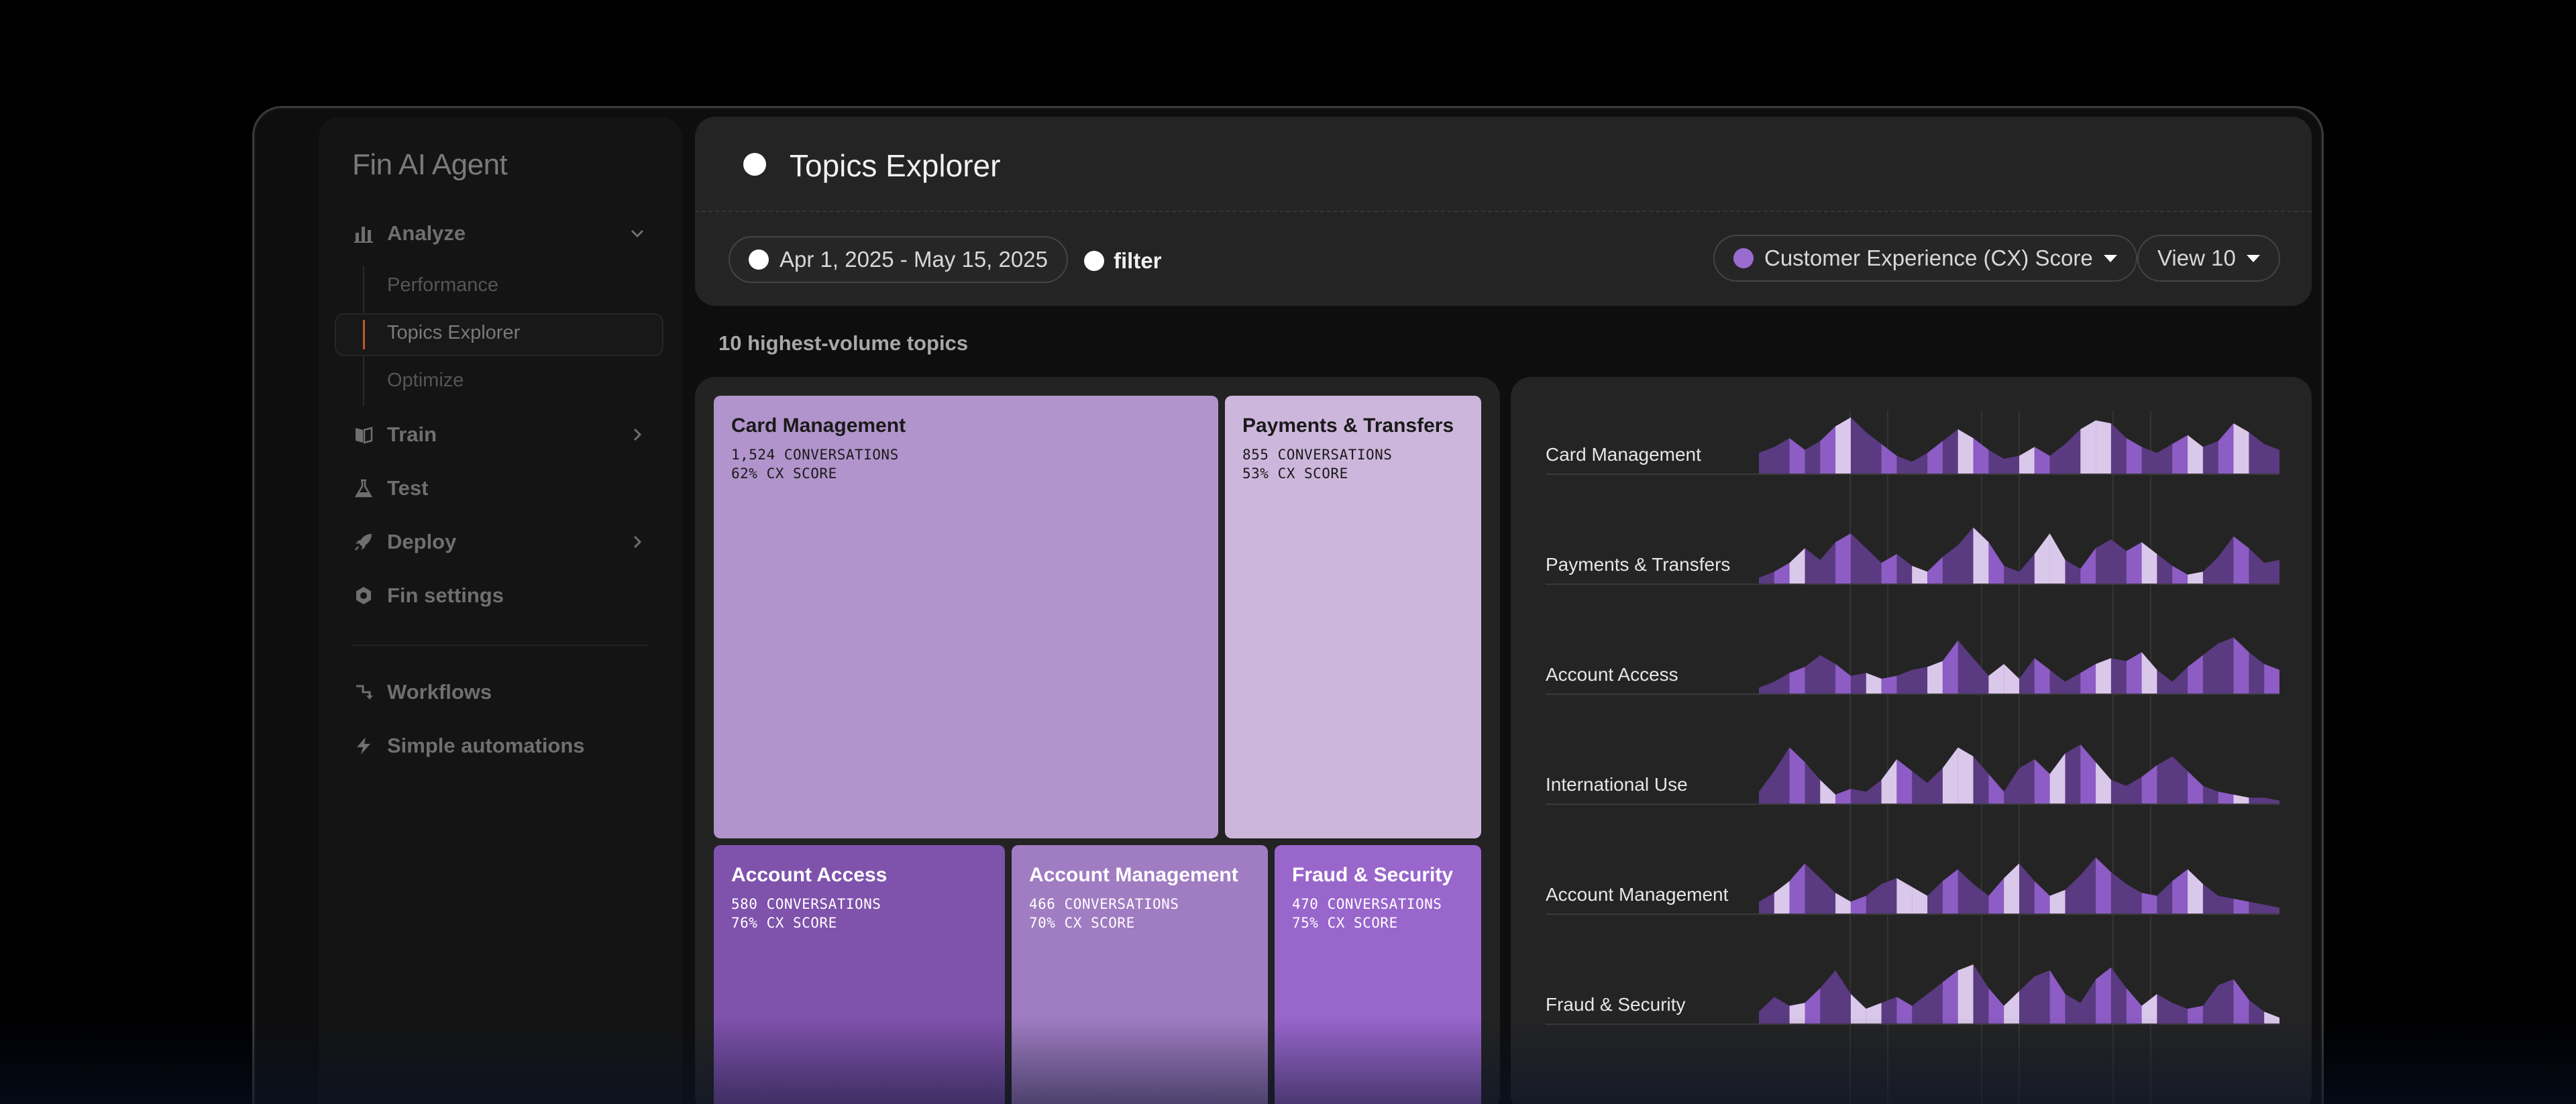 This screenshot has width=2576, height=1104. I want to click on tile-conversations: 466 CONVERSATIONS, so click(1104, 904).